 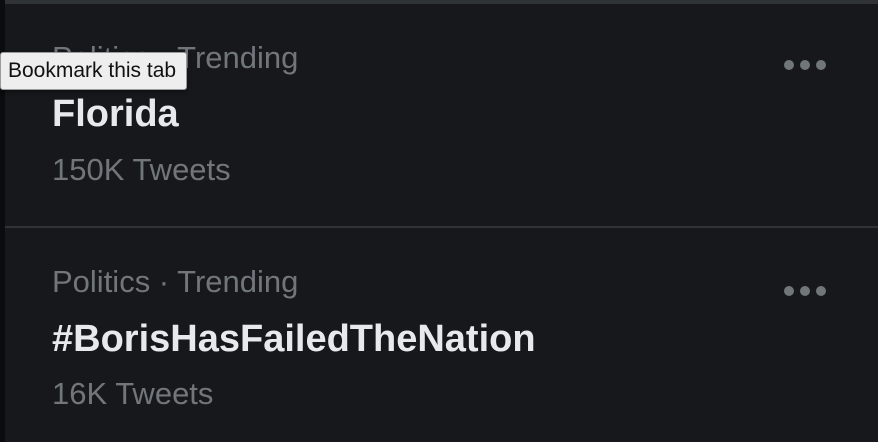 I want to click on trend-tweet-count: 150K Tweets, so click(x=141, y=169).